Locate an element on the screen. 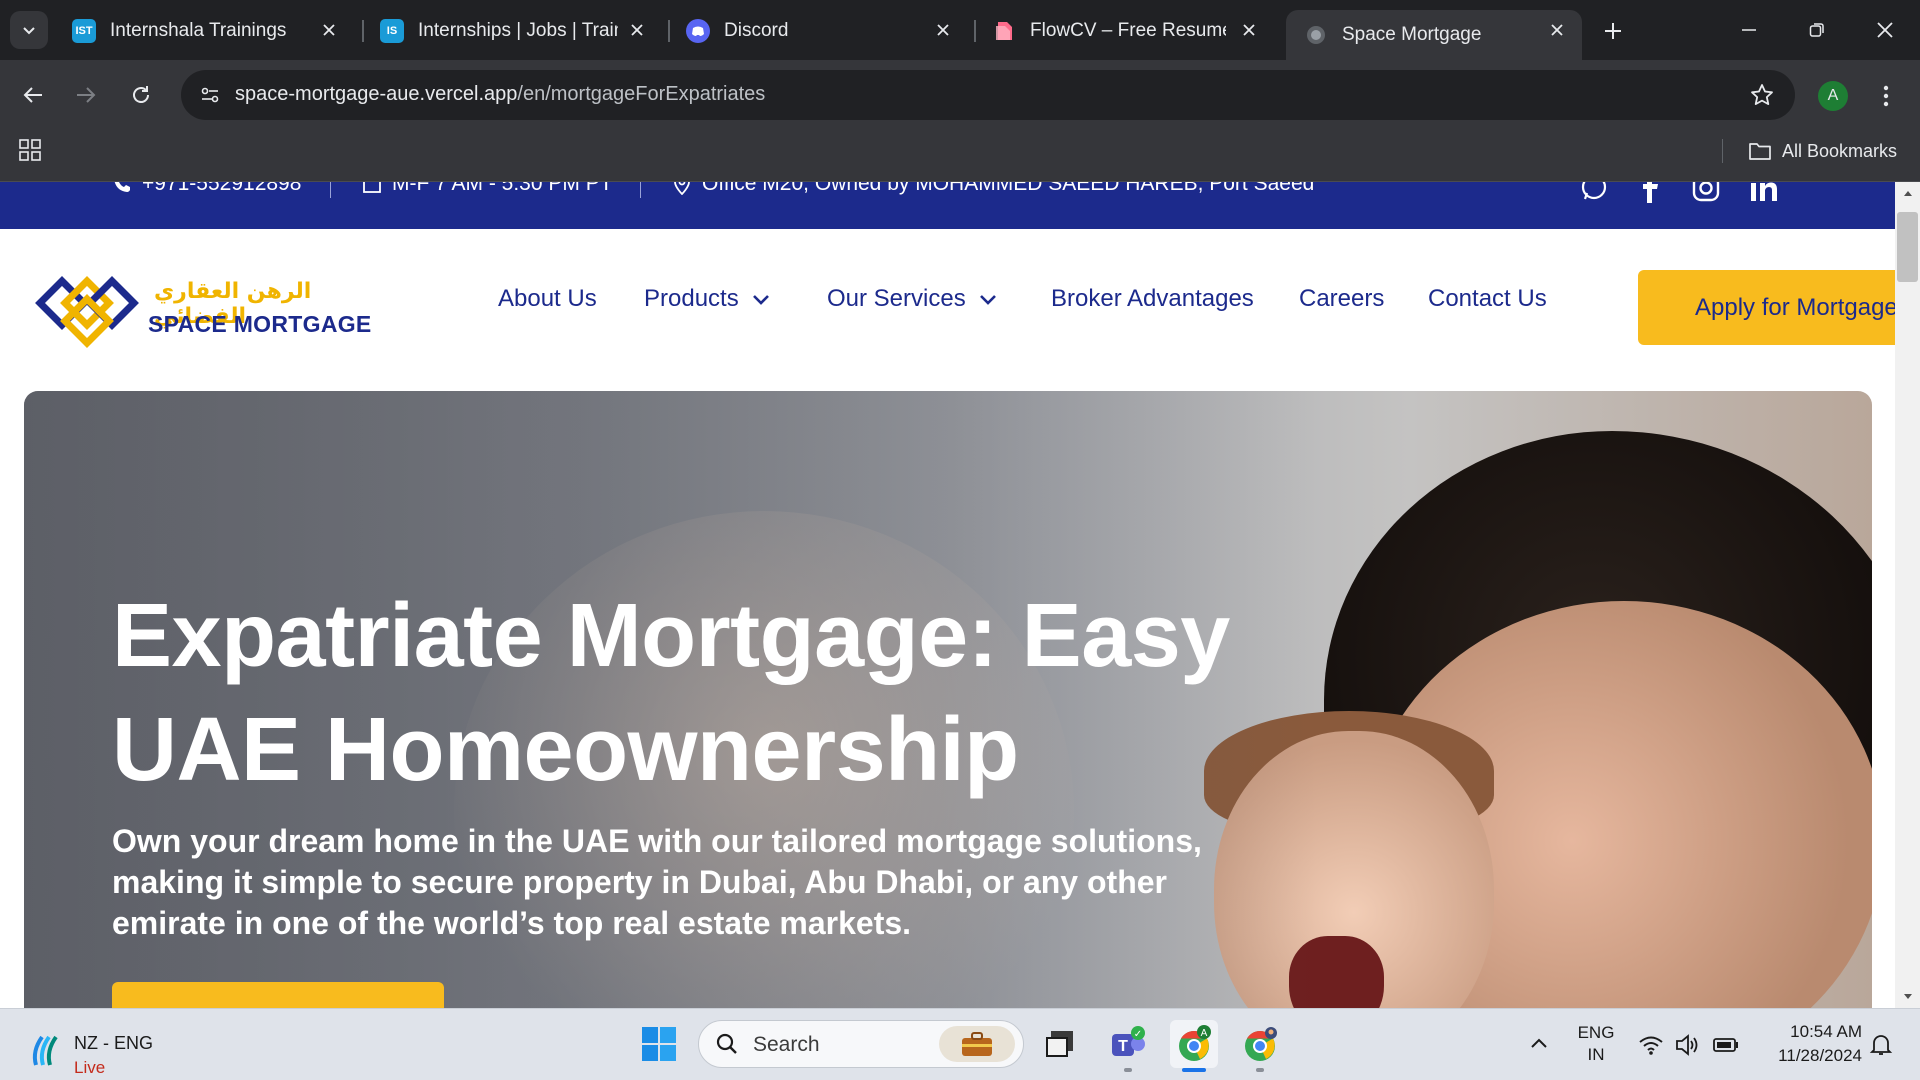 The width and height of the screenshot is (1920, 1080). start-button is located at coordinates (659, 1044).